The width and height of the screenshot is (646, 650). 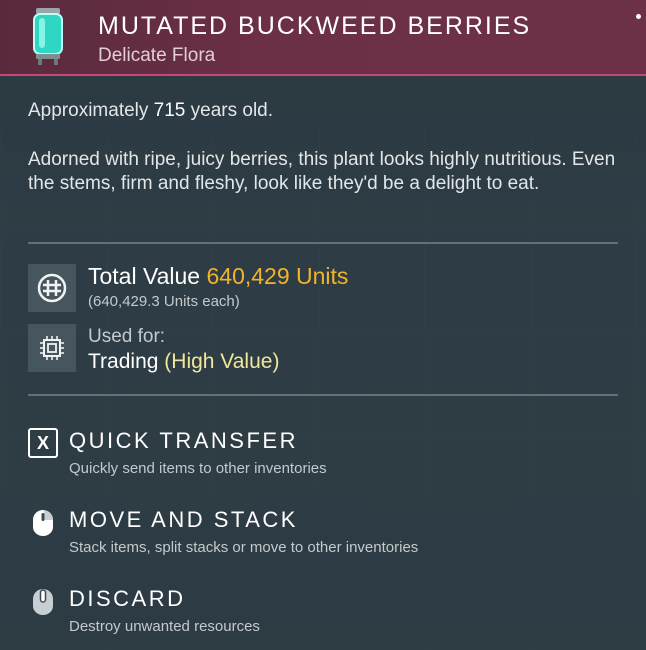 I want to click on item-name: MUTATED BUCKWEED BERRIES, so click(x=315, y=26).